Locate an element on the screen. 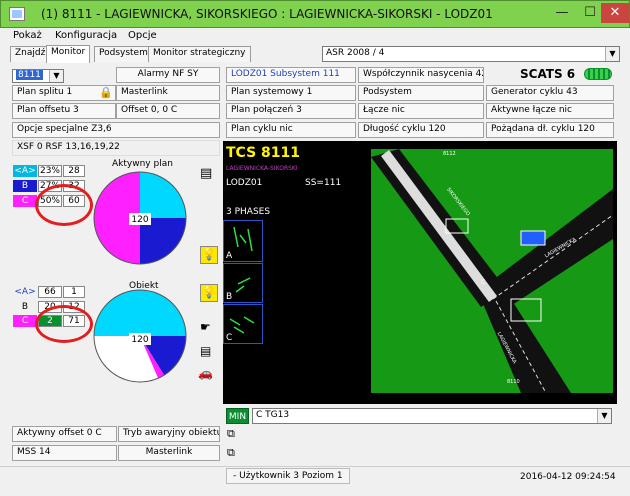  site-subtitle: LAGIEWNICKA-SIKORSKI is located at coordinates (262, 168).